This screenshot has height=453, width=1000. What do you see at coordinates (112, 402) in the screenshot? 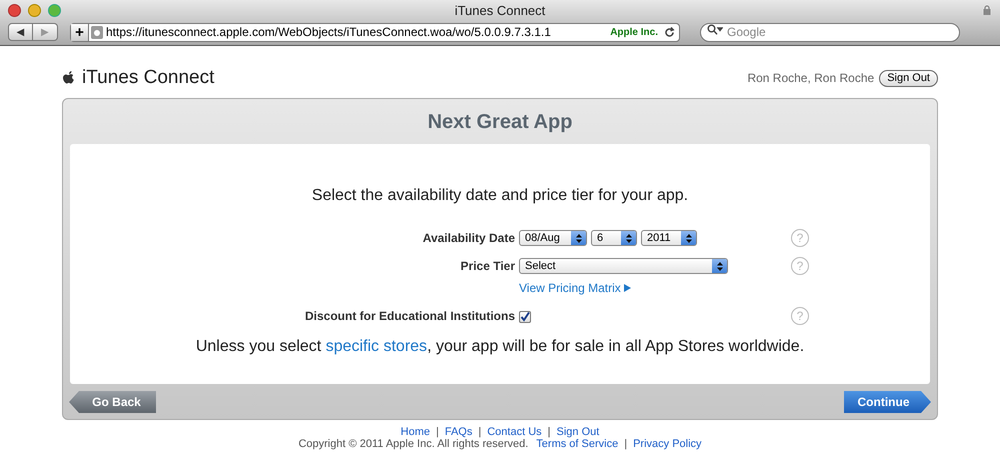
I see `go-back-button: Go Back` at bounding box center [112, 402].